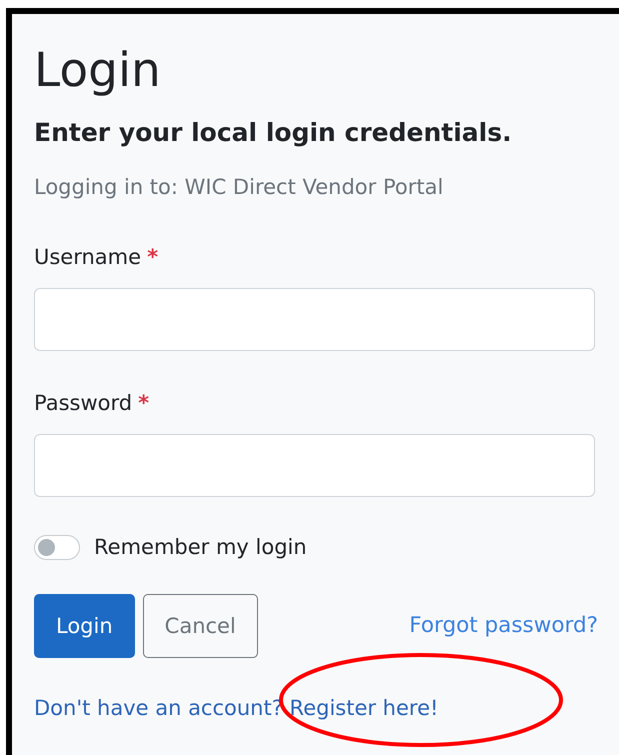  Describe the element at coordinates (84, 626) in the screenshot. I see `login-button: Login` at that location.